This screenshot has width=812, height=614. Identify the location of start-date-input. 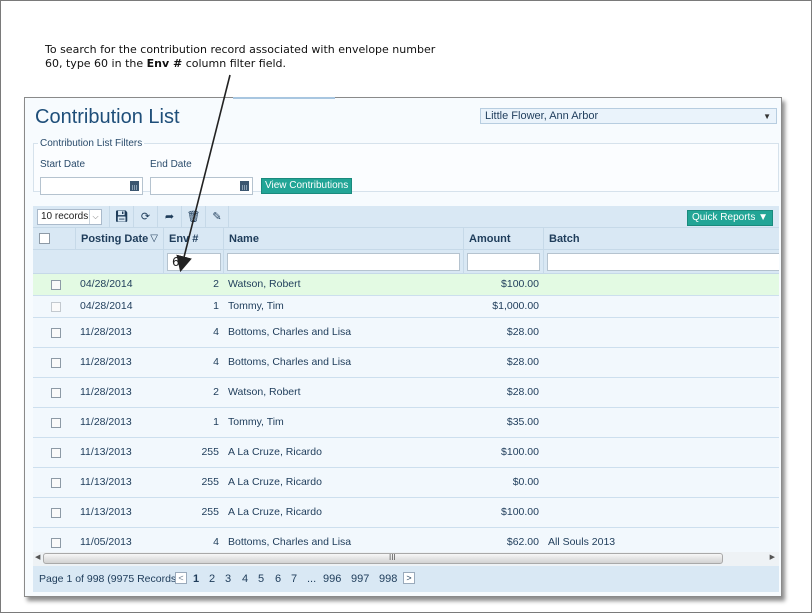
(91, 186).